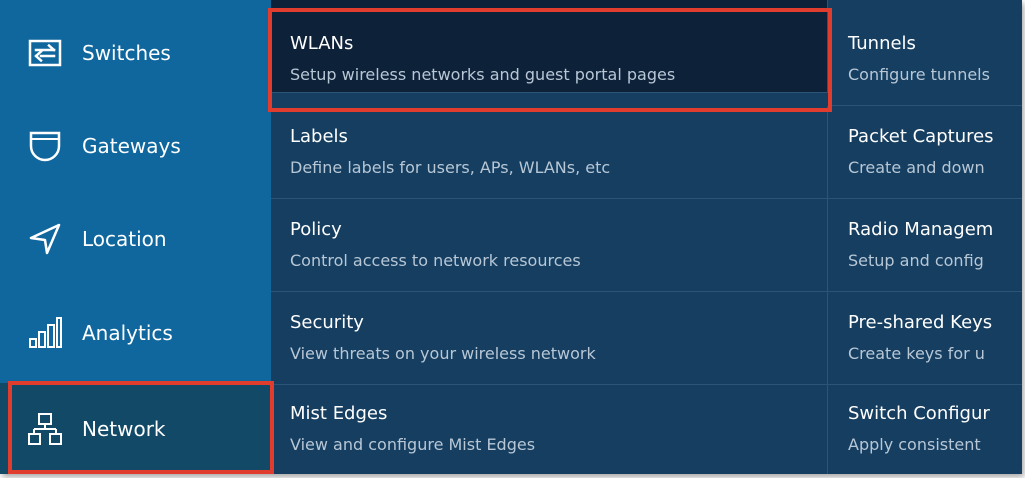  Describe the element at coordinates (925, 53) in the screenshot. I see `menu-item-tunnels: Tunnels Configure tunnels` at that location.